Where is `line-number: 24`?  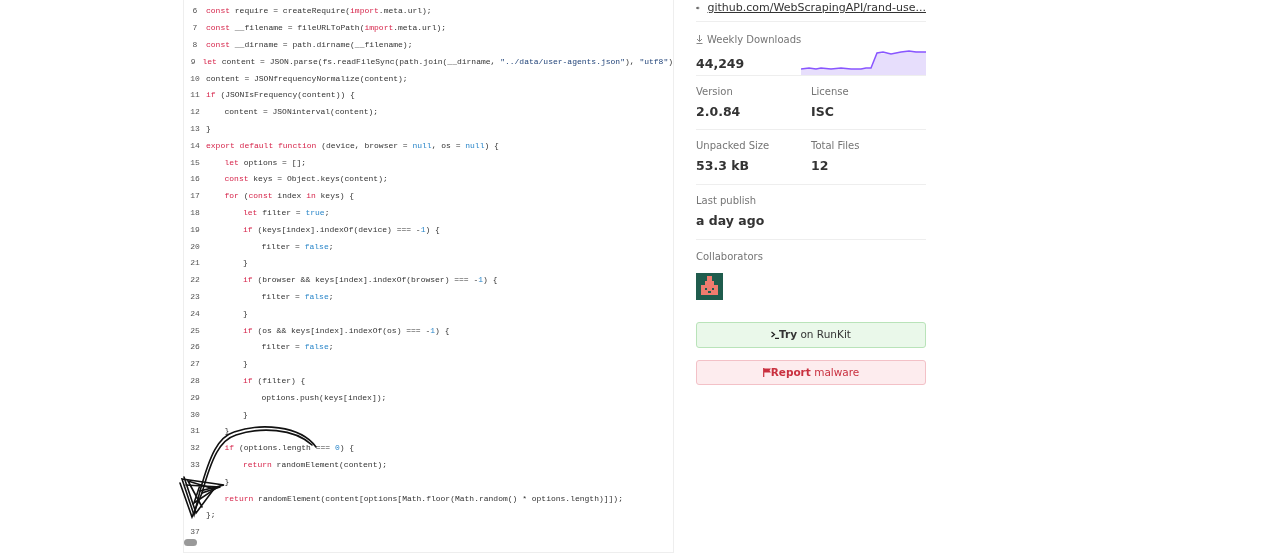 line-number: 24 is located at coordinates (195, 313).